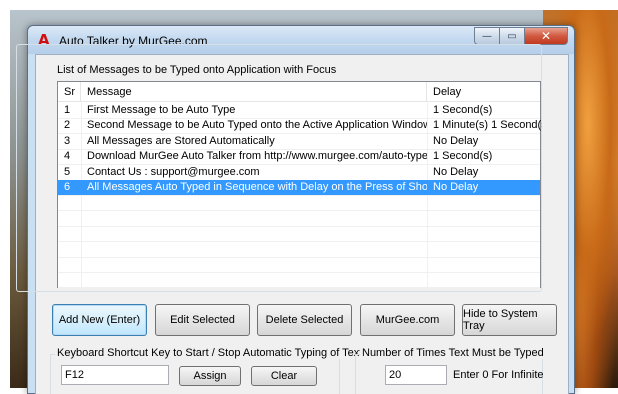 The image size is (618, 394). I want to click on table-row: 5 Contact Us : support@murgee.com No Delay, so click(299, 173).